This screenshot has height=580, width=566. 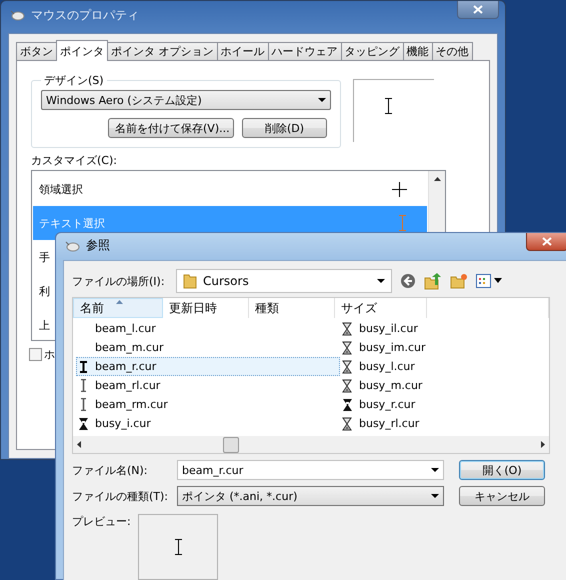 What do you see at coordinates (284, 281) in the screenshot?
I see `location-dropdown: Cursors` at bounding box center [284, 281].